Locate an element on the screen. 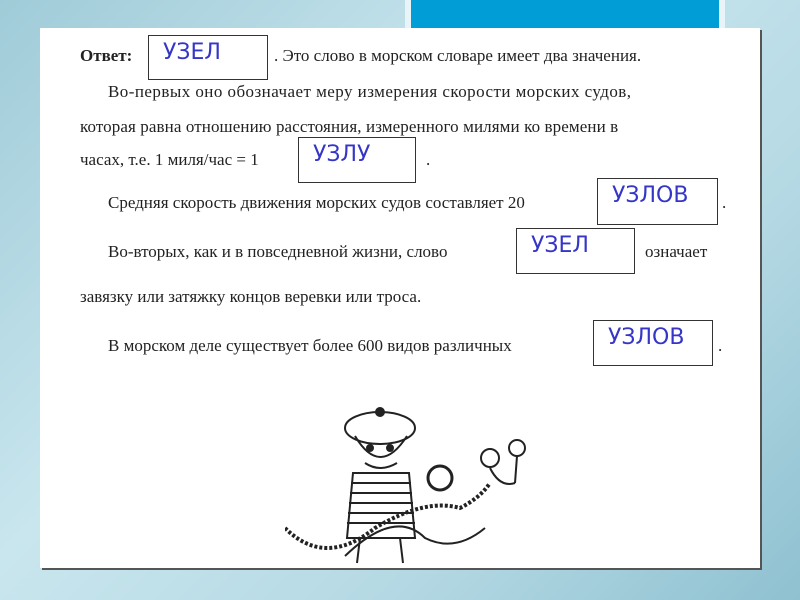  sailor-with-rope-illustration is located at coordinates (405, 485).